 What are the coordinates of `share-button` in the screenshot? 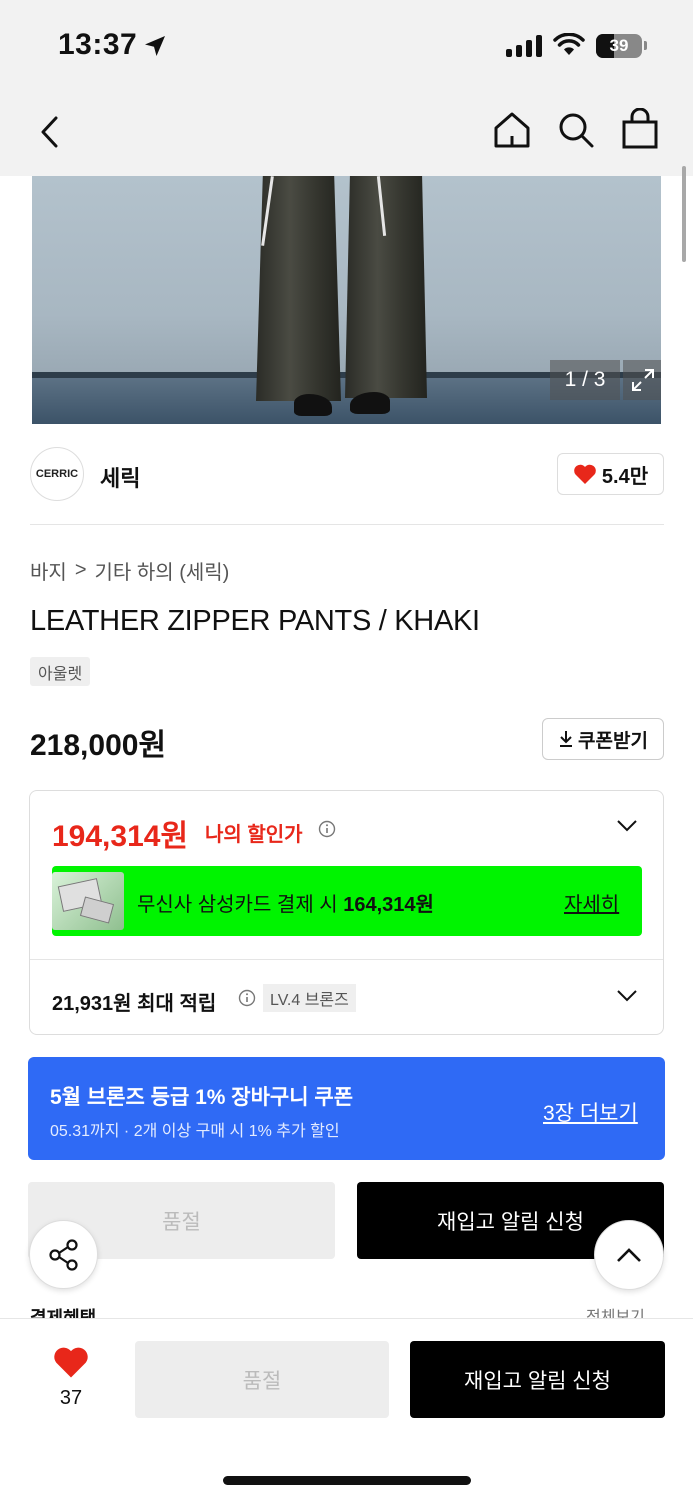 It's located at (63, 1254).